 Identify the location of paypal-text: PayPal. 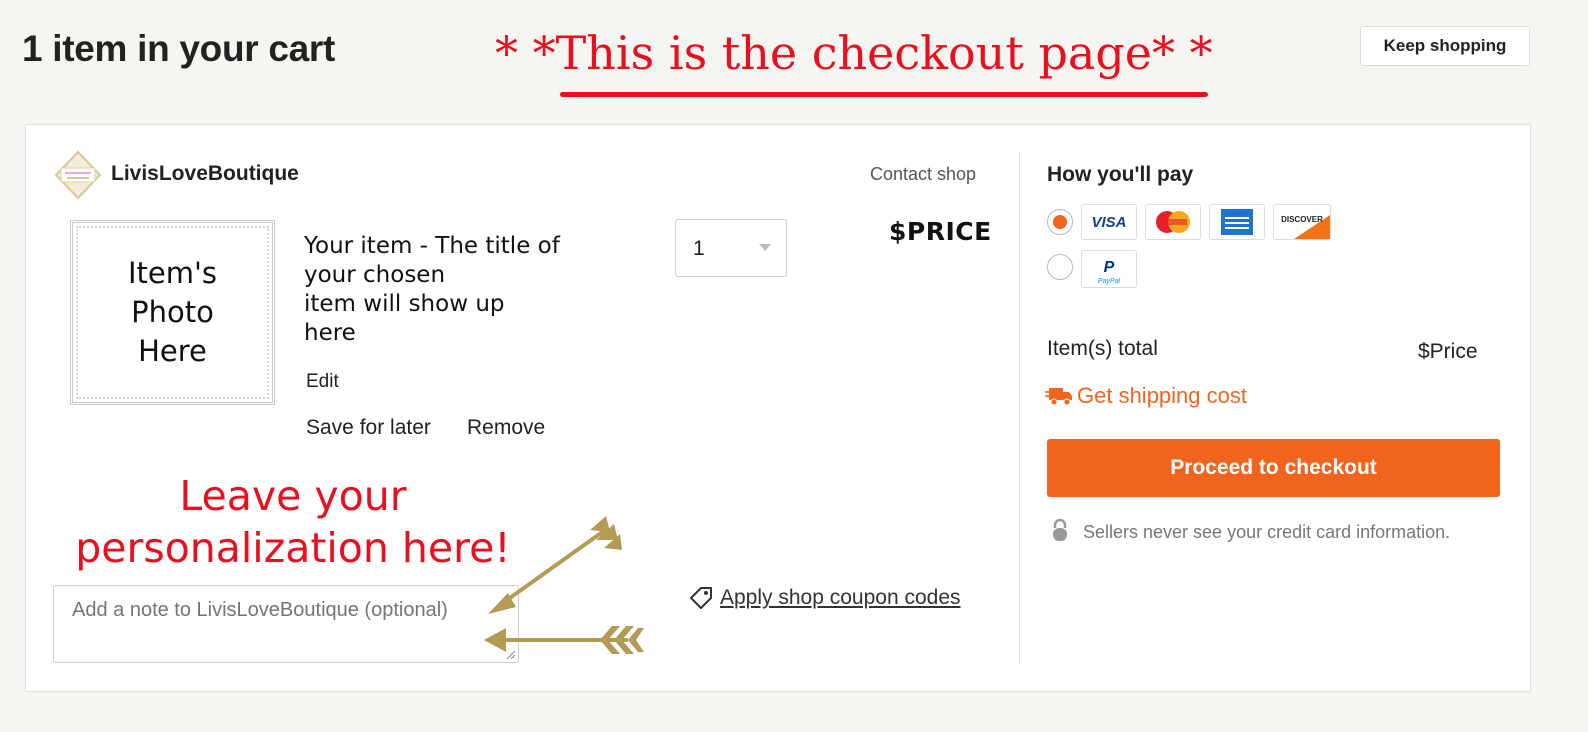
(1109, 281).